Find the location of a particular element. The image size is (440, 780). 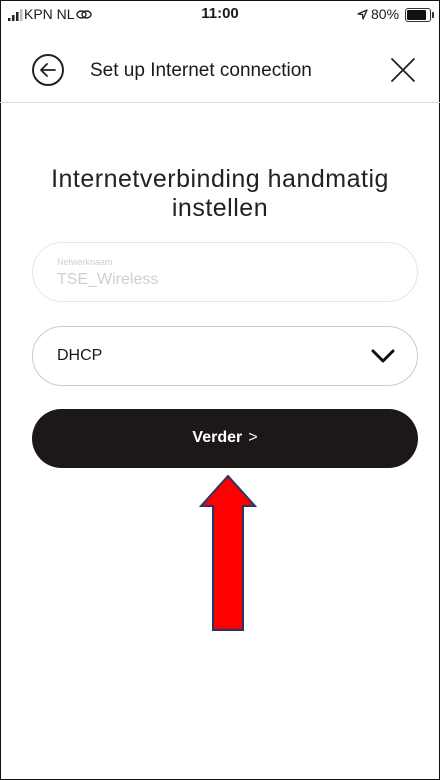

red-arrow-annotation is located at coordinates (228, 552).